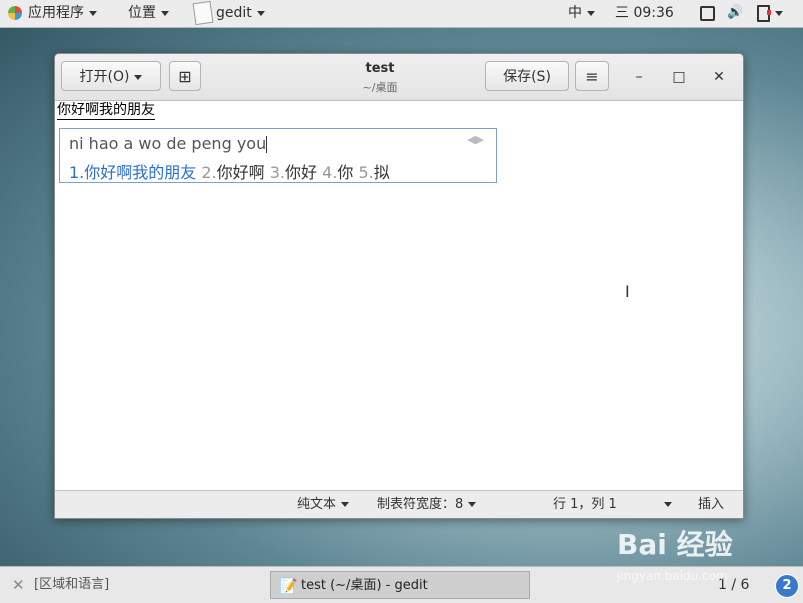 This screenshot has height=603, width=803. I want to click on hamburger-menu-button: ≡, so click(592, 76).